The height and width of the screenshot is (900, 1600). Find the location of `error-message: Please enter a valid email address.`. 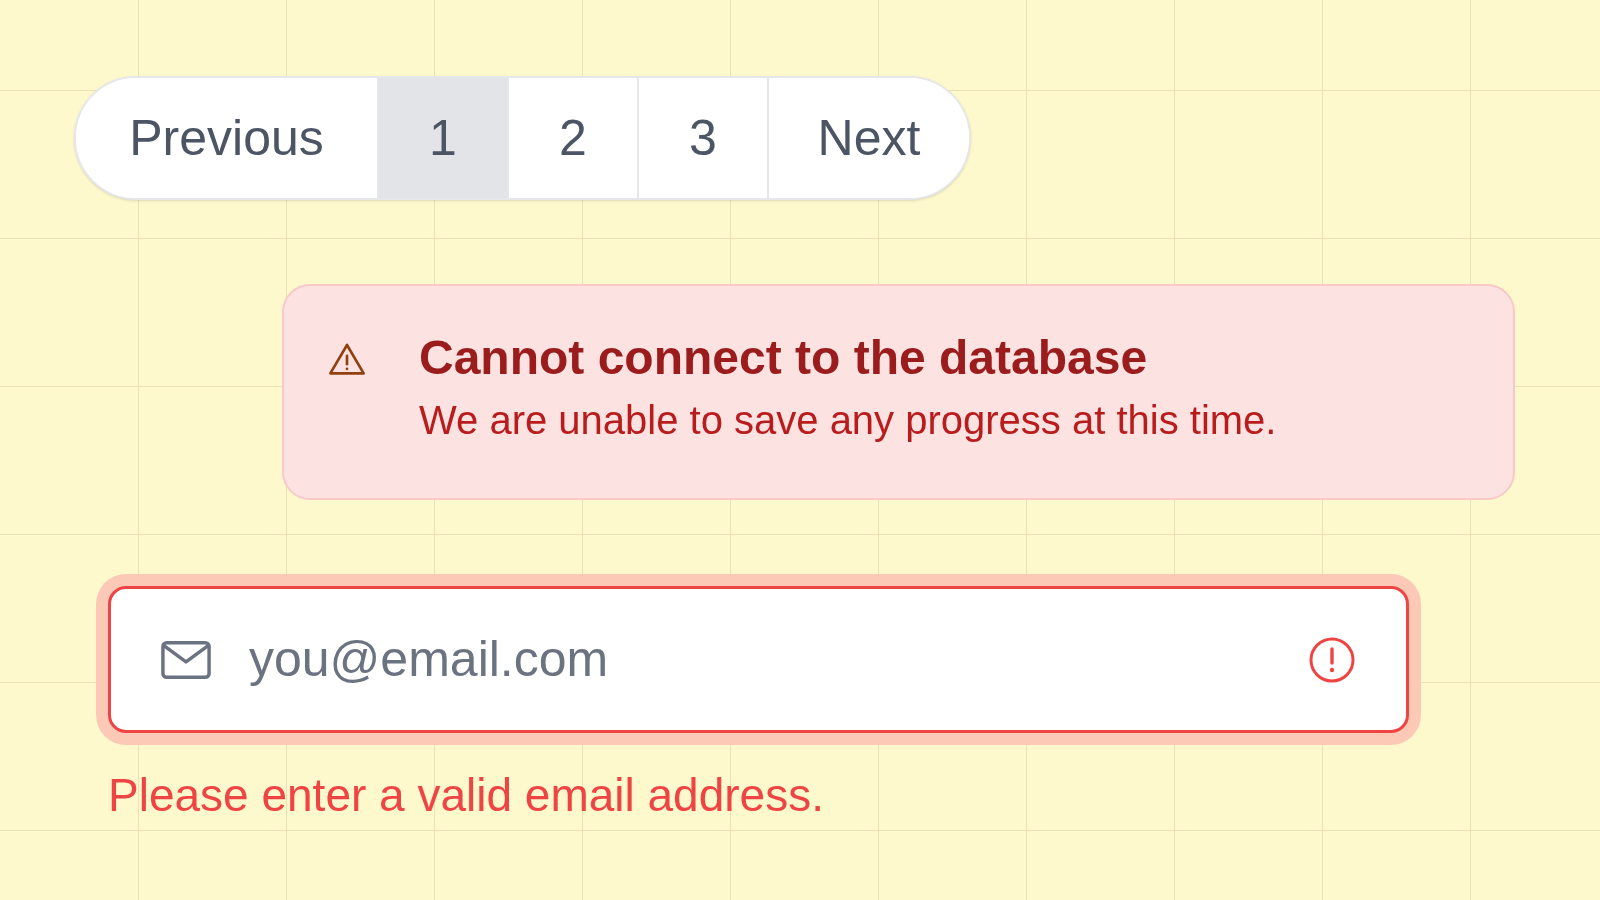

error-message: Please enter a valid email address. is located at coordinates (466, 795).